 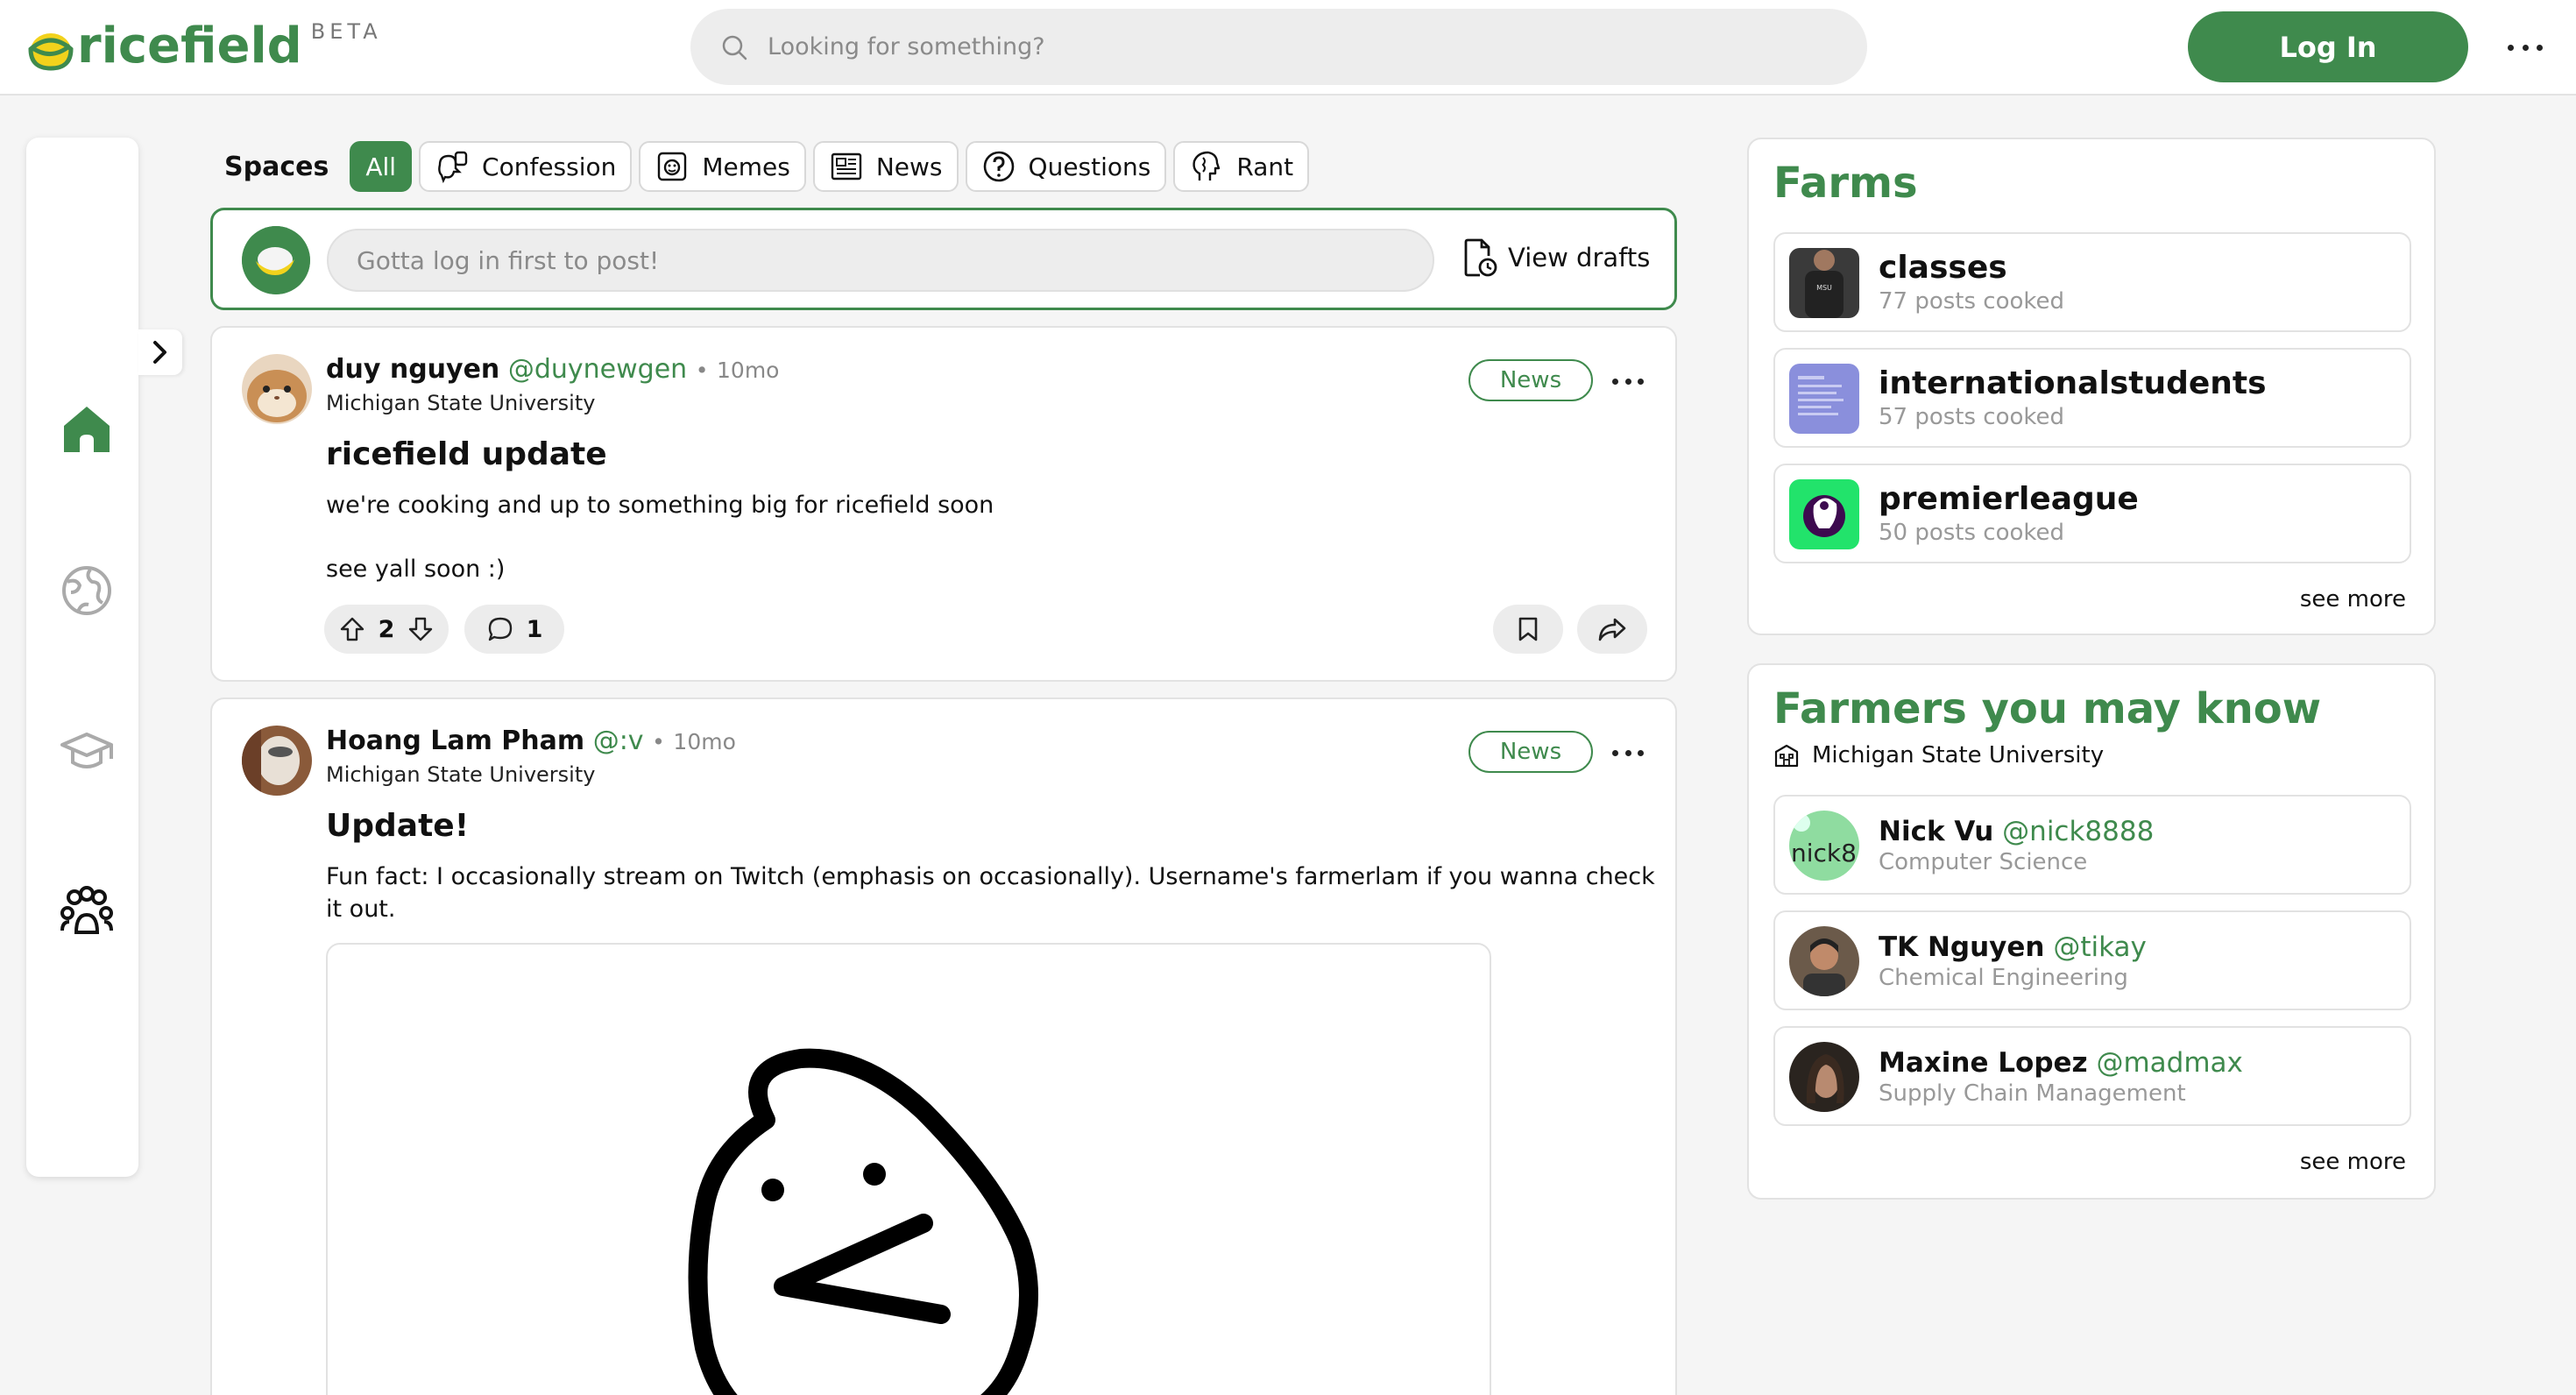 I want to click on newspaper-icon, so click(x=846, y=166).